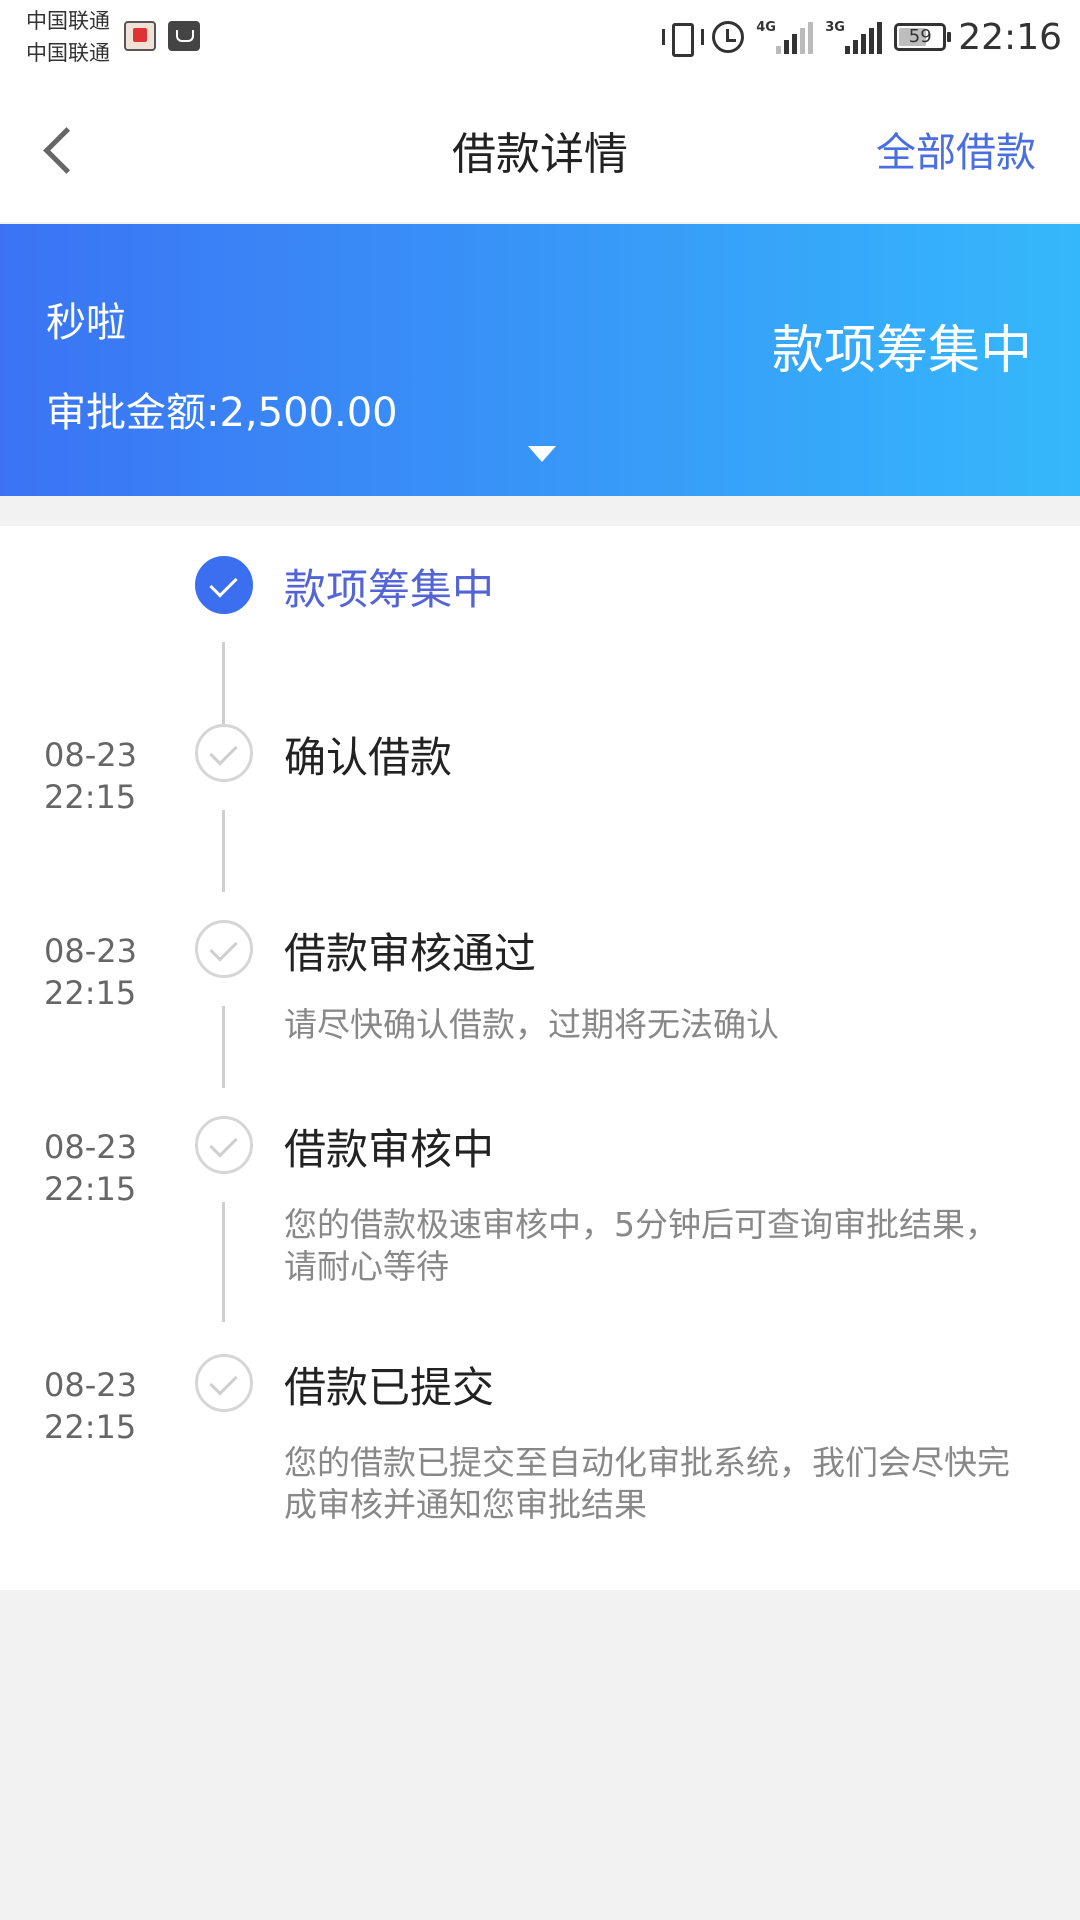 Image resolution: width=1080 pixels, height=1920 pixels. What do you see at coordinates (901, 351) in the screenshot?
I see `loan-status: 款项筹集中` at bounding box center [901, 351].